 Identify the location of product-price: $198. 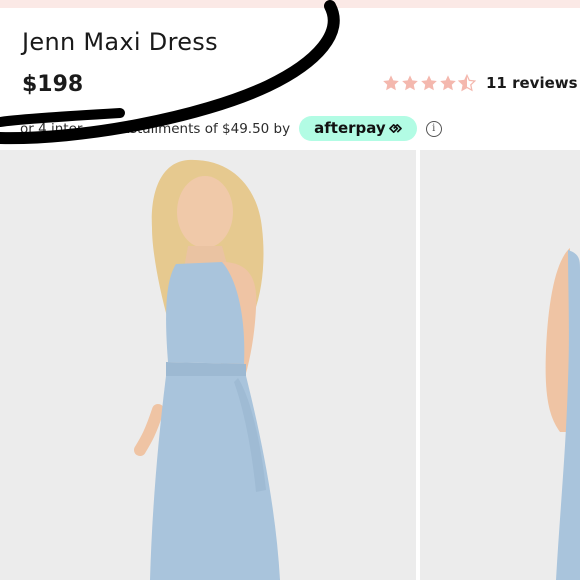
(53, 84).